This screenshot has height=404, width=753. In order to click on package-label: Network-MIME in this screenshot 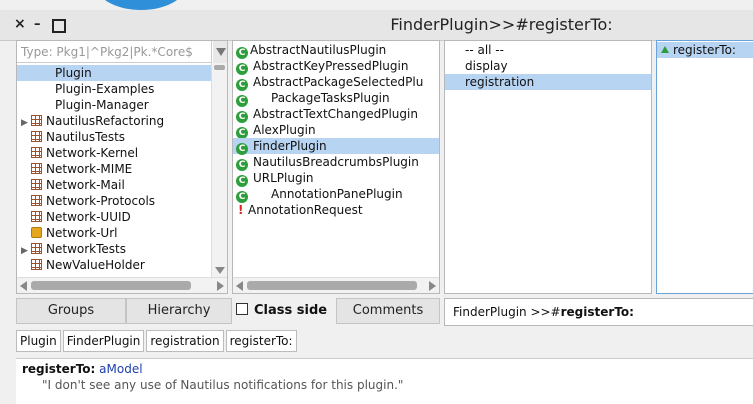, I will do `click(89, 169)`.